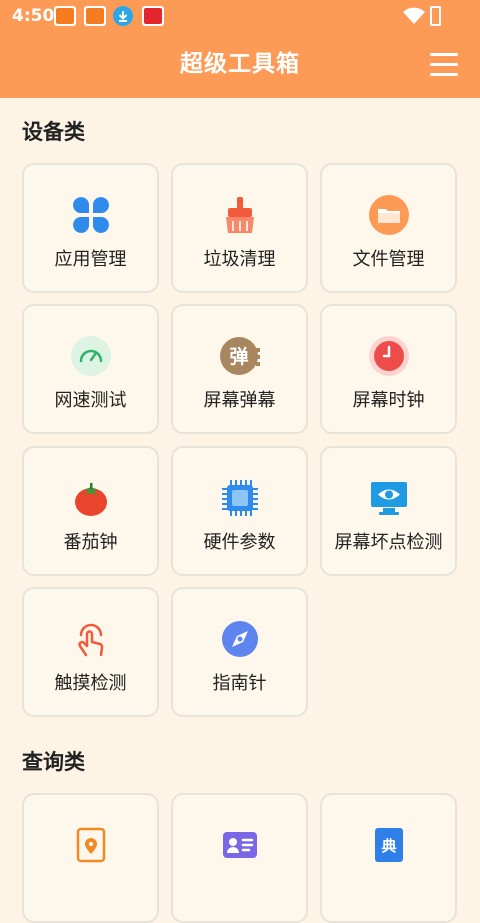 The height and width of the screenshot is (923, 480). Describe the element at coordinates (239, 639) in the screenshot. I see `compass-icon` at that location.